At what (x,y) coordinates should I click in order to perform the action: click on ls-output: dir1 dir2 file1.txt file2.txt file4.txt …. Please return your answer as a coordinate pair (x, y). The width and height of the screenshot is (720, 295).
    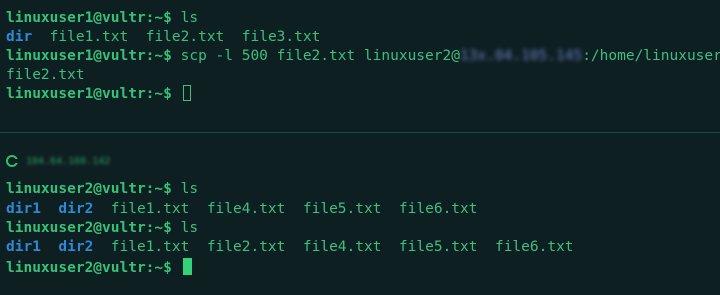
    Looking at the image, I should click on (290, 247).